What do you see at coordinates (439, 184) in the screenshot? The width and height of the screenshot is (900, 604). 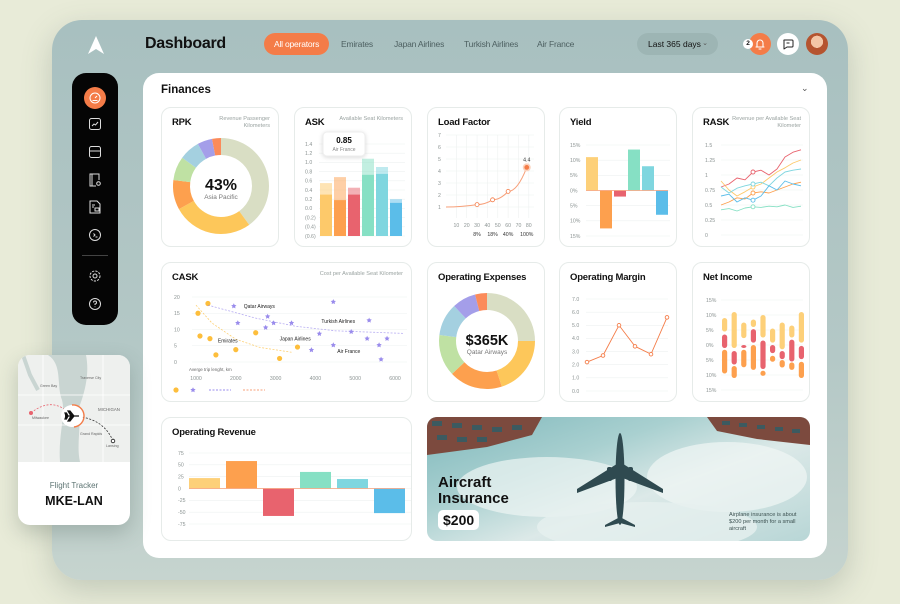 I see `tick-label: 3` at bounding box center [439, 184].